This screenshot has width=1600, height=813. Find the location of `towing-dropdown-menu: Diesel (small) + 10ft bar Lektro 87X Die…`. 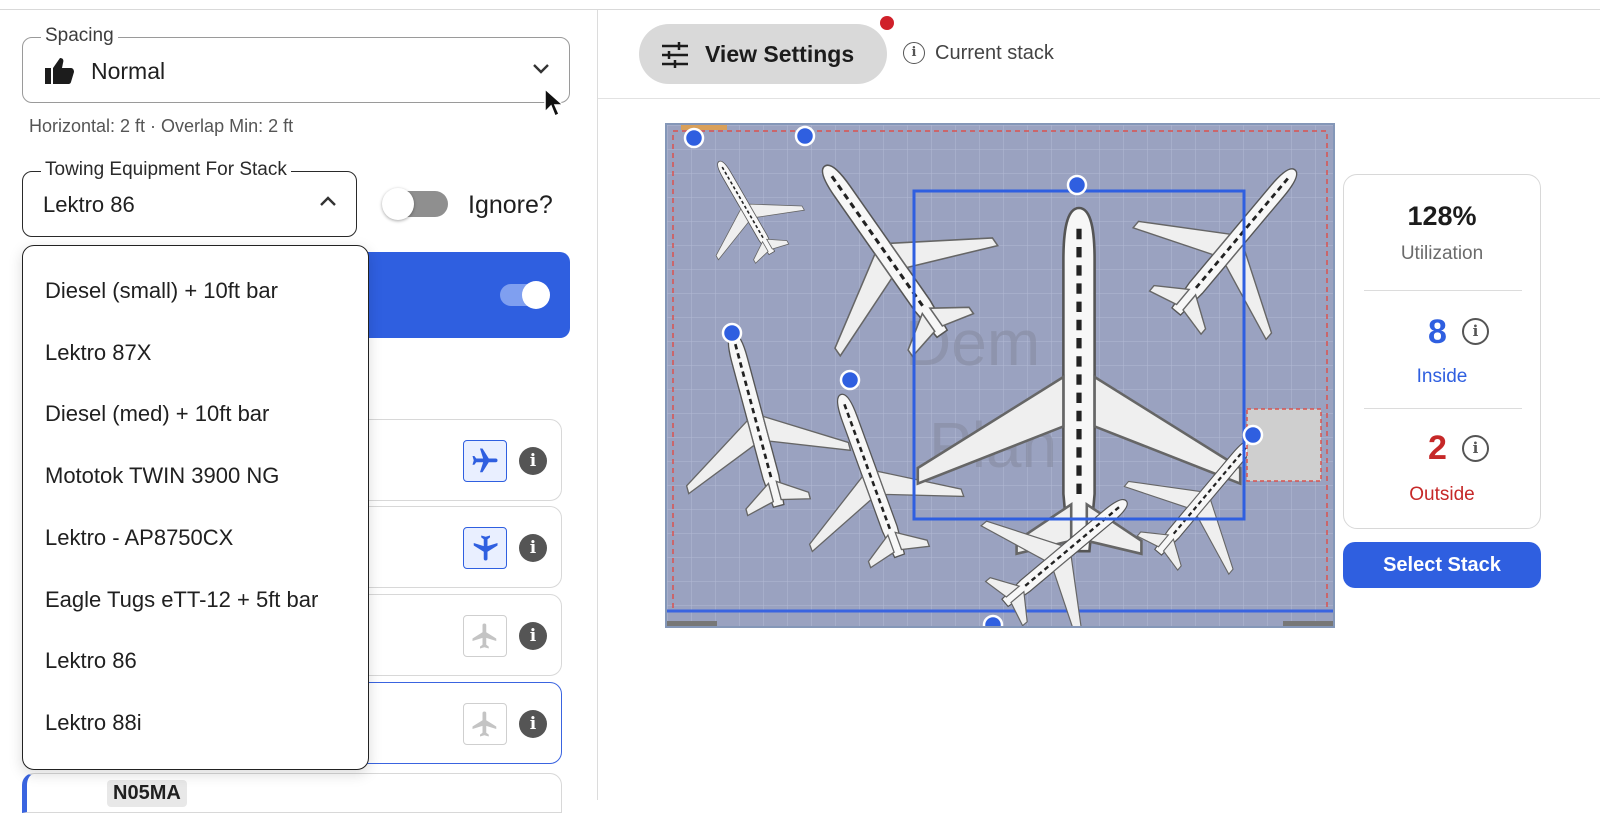

towing-dropdown-menu: Diesel (small) + 10ft bar Lektro 87X Die… is located at coordinates (195, 507).